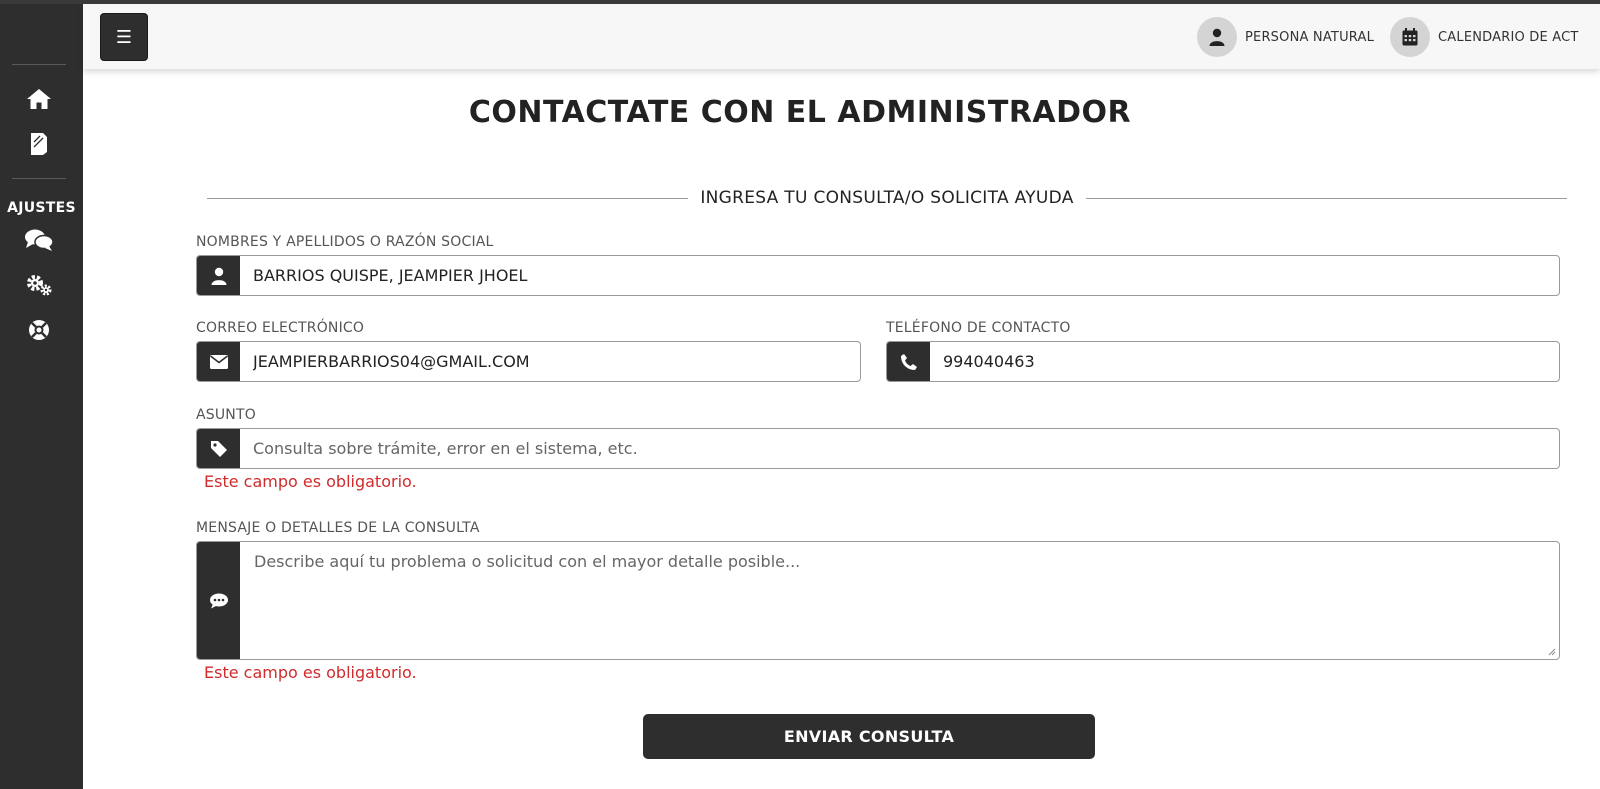  I want to click on email-input-group, so click(528, 361).